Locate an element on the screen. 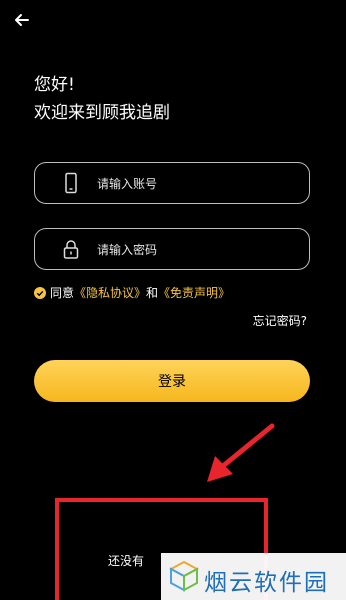 The image size is (346, 600). disclaimer-link: 《免责声明》 is located at coordinates (194, 292).